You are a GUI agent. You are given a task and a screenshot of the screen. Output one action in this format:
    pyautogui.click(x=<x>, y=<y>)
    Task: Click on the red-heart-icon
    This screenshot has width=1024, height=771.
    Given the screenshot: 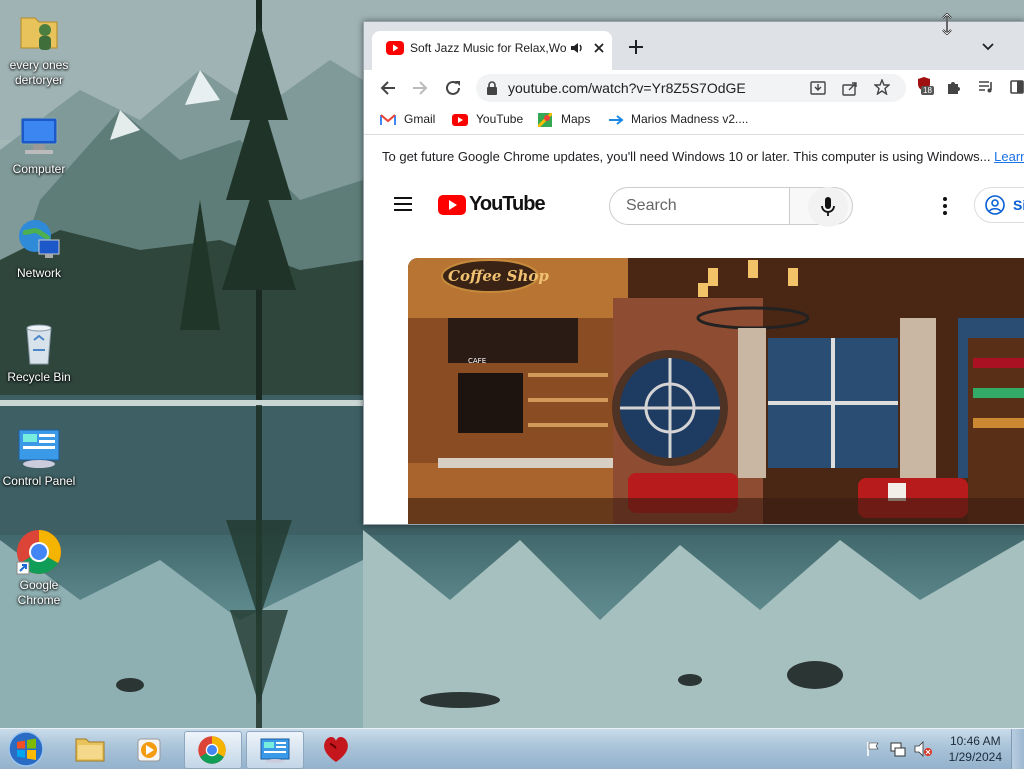 What is the action you would take?
    pyautogui.click(x=336, y=749)
    